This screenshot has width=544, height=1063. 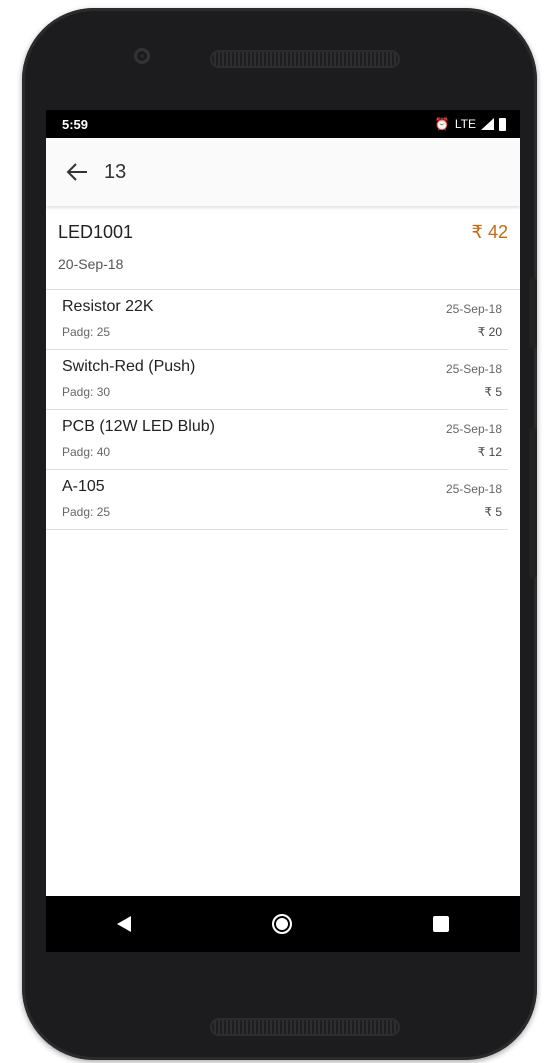 I want to click on nav-home-icon, so click(x=281, y=924).